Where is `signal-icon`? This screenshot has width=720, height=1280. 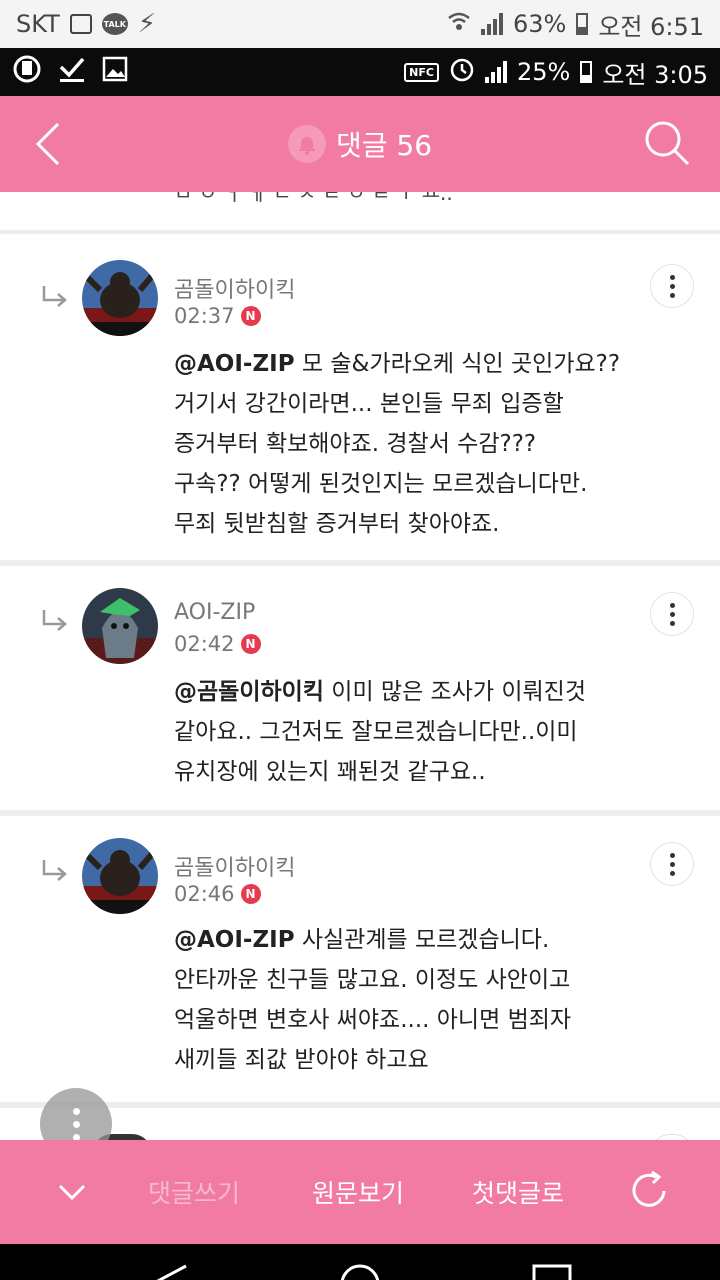
signal-icon is located at coordinates (491, 24).